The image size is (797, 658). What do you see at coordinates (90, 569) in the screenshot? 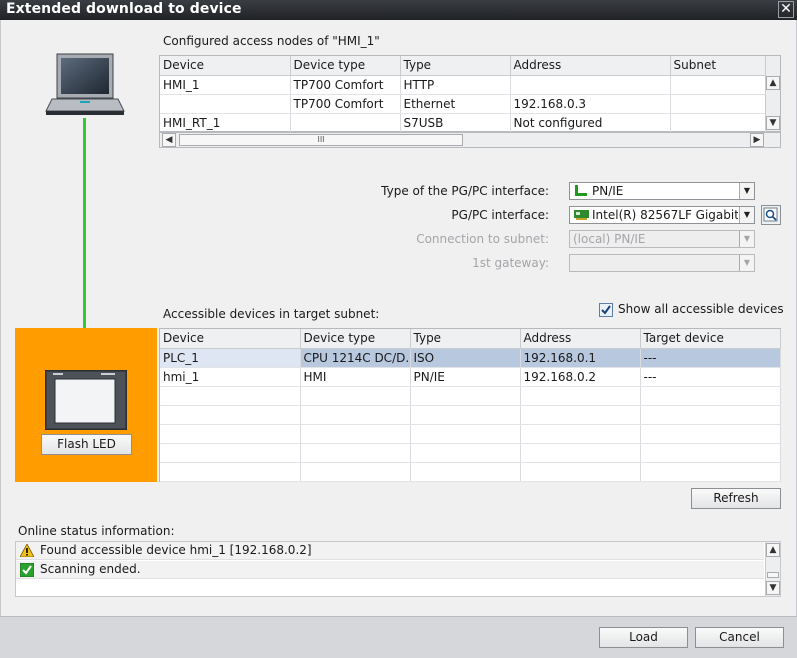
I see `status-message-text: Scanning ended.` at bounding box center [90, 569].